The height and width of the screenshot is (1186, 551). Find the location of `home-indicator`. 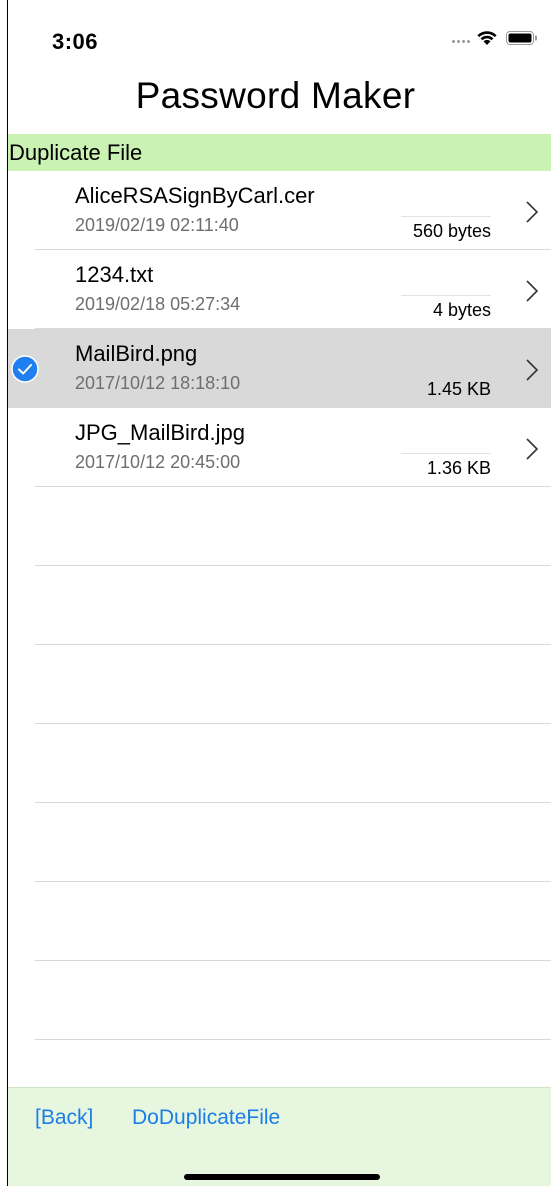

home-indicator is located at coordinates (282, 1177).